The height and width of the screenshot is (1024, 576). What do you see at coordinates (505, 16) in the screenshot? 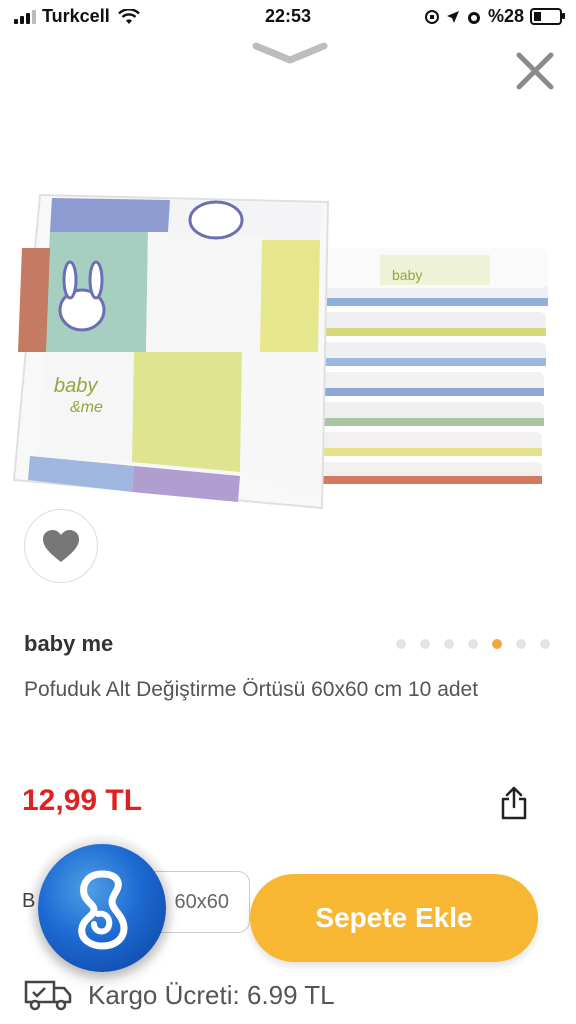
I see `battery-percent: %28` at bounding box center [505, 16].